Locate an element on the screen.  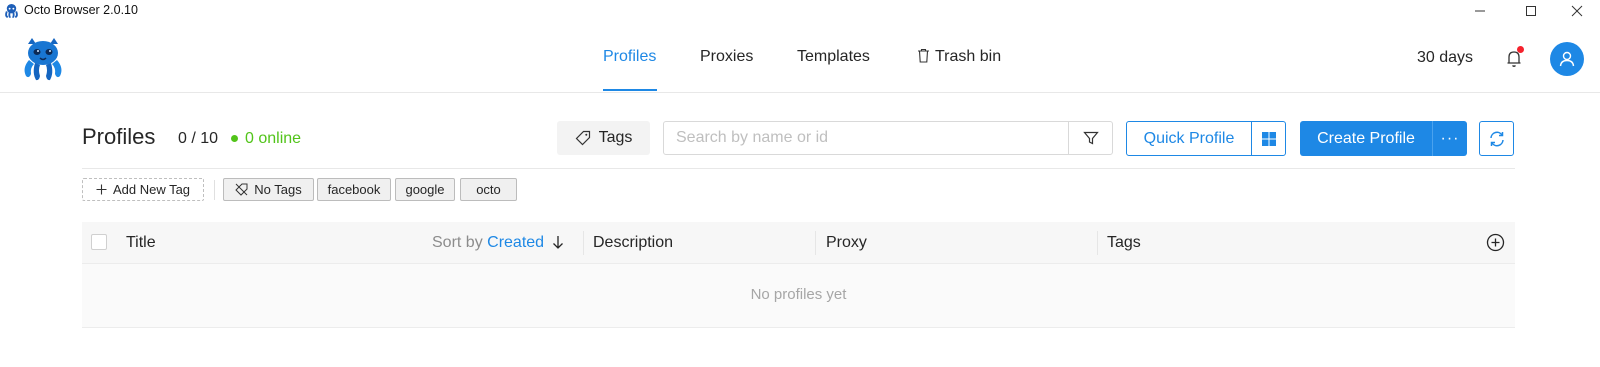
filter-icon is located at coordinates (1091, 138).